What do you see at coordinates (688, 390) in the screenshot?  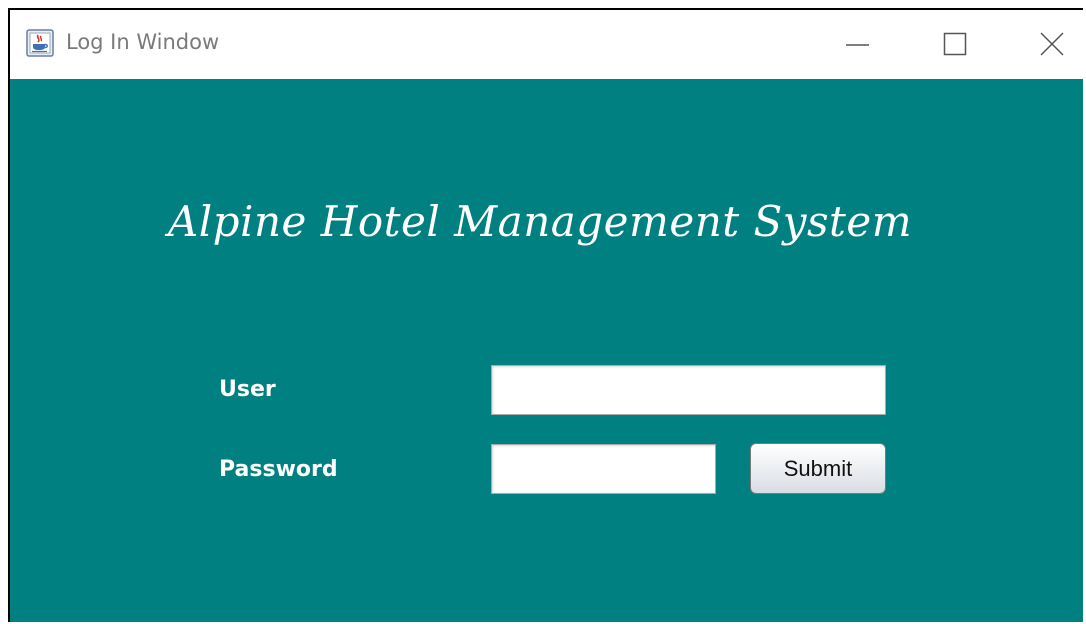 I see `user-input` at bounding box center [688, 390].